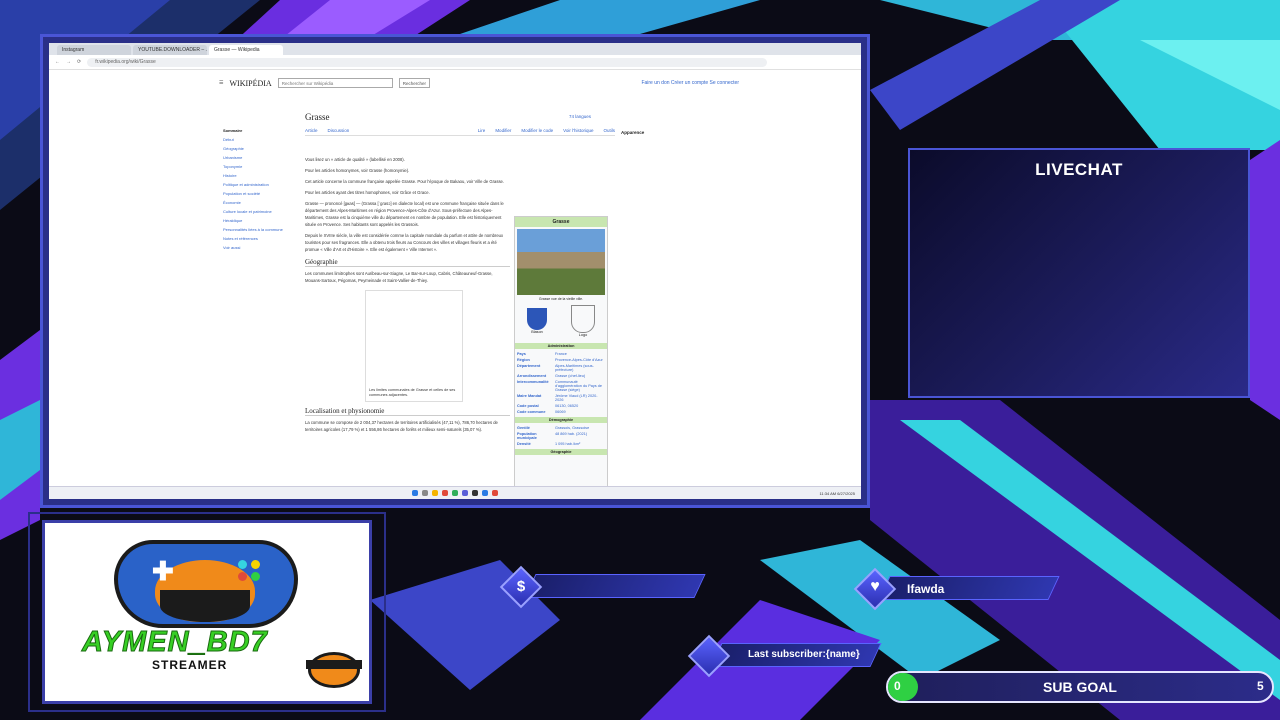 The height and width of the screenshot is (720, 1280). Describe the element at coordinates (580, 368) in the screenshot. I see `row-value: Alpes-Maritimes (sous-préfecture)` at that location.